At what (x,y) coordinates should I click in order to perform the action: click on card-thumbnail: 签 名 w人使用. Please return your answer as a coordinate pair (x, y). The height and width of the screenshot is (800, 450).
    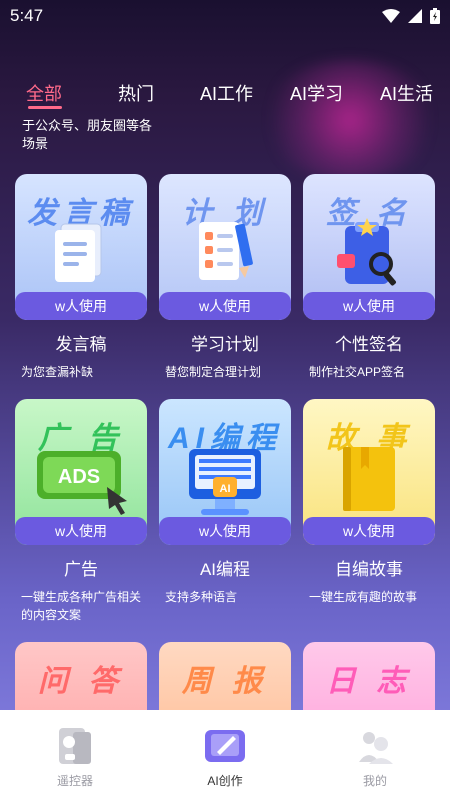
    Looking at the image, I should click on (369, 247).